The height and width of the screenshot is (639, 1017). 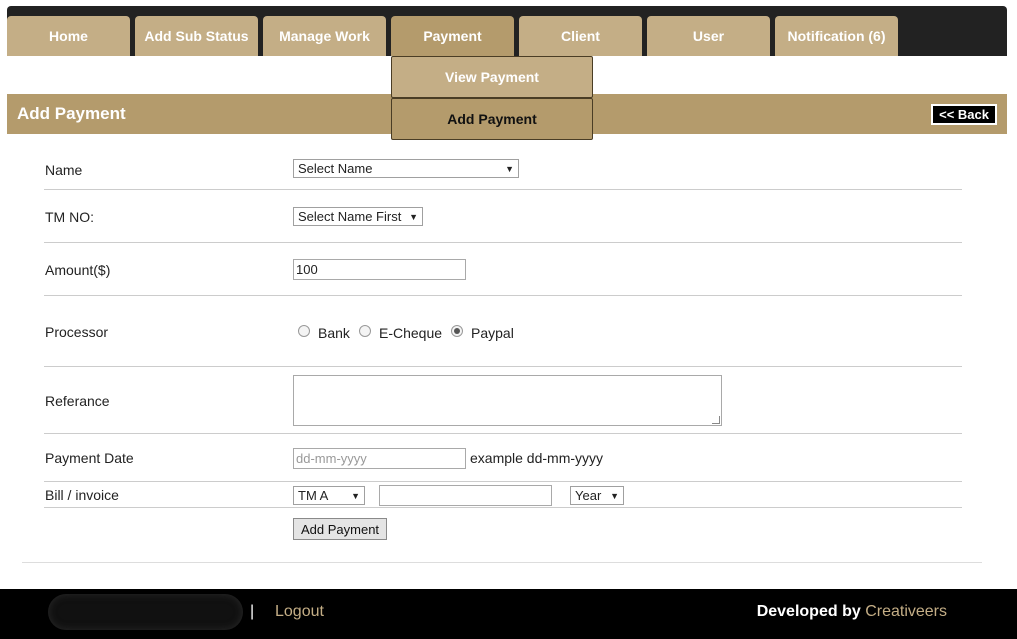 I want to click on tab-client: Client, so click(x=580, y=36).